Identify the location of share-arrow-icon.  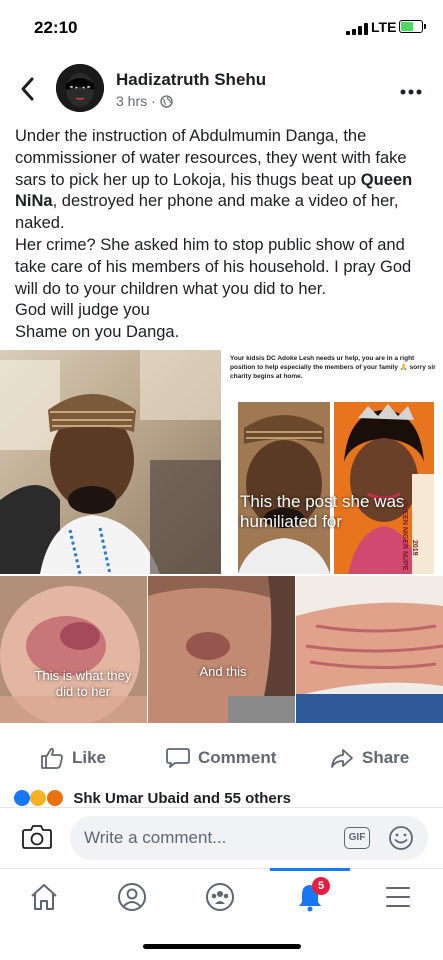
(342, 758).